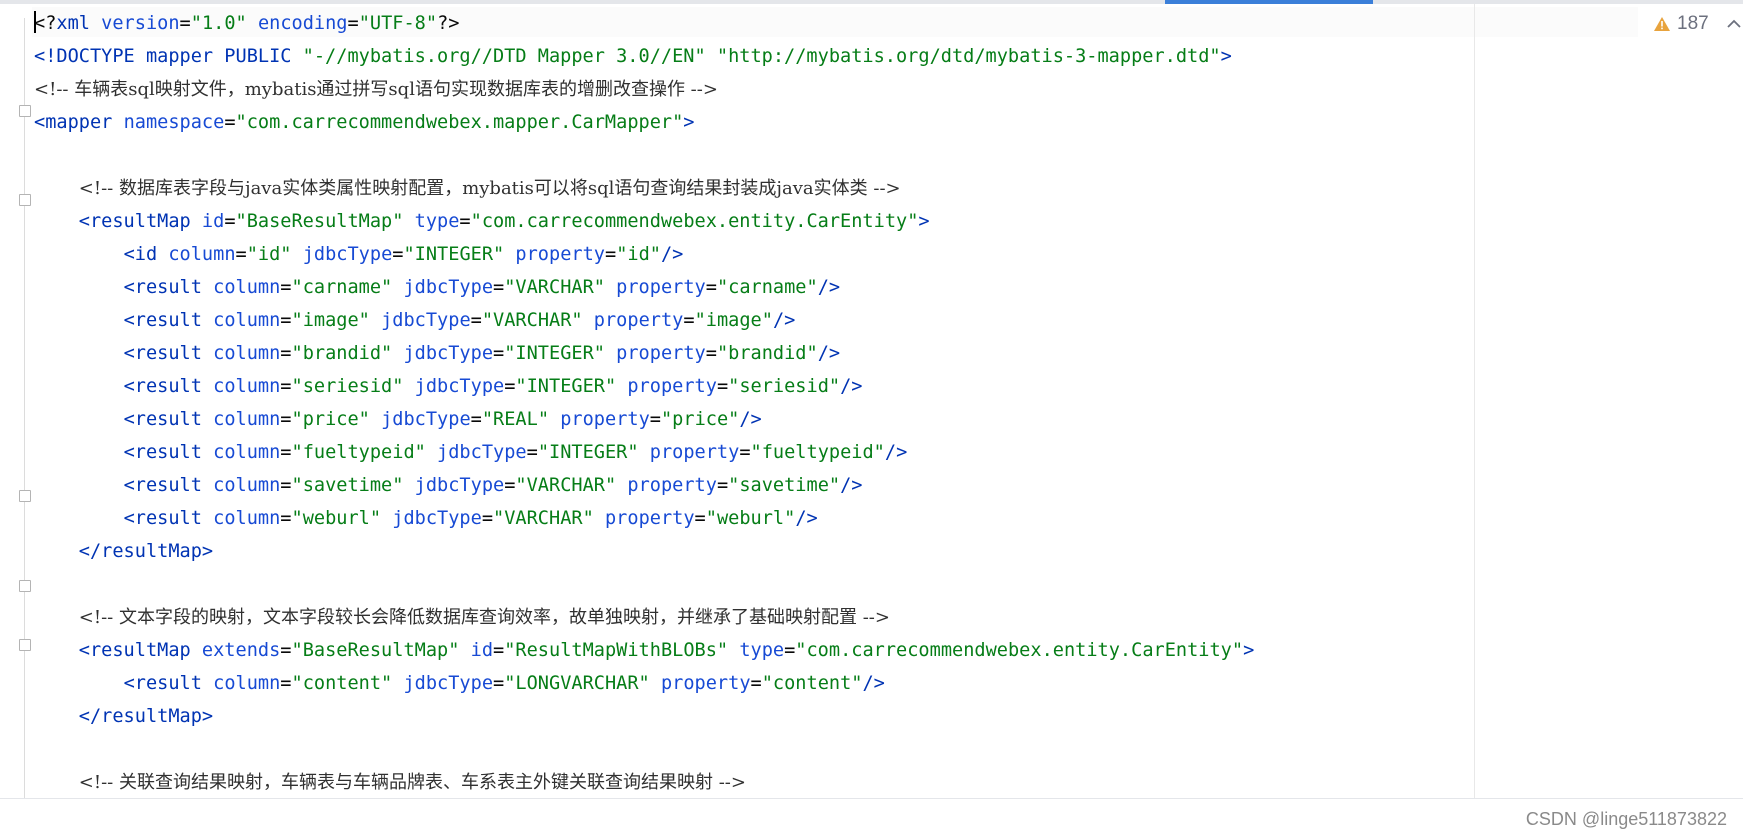 Image resolution: width=1743 pixels, height=830 pixels. What do you see at coordinates (146, 254) in the screenshot?
I see `code-tag: <id` at bounding box center [146, 254].